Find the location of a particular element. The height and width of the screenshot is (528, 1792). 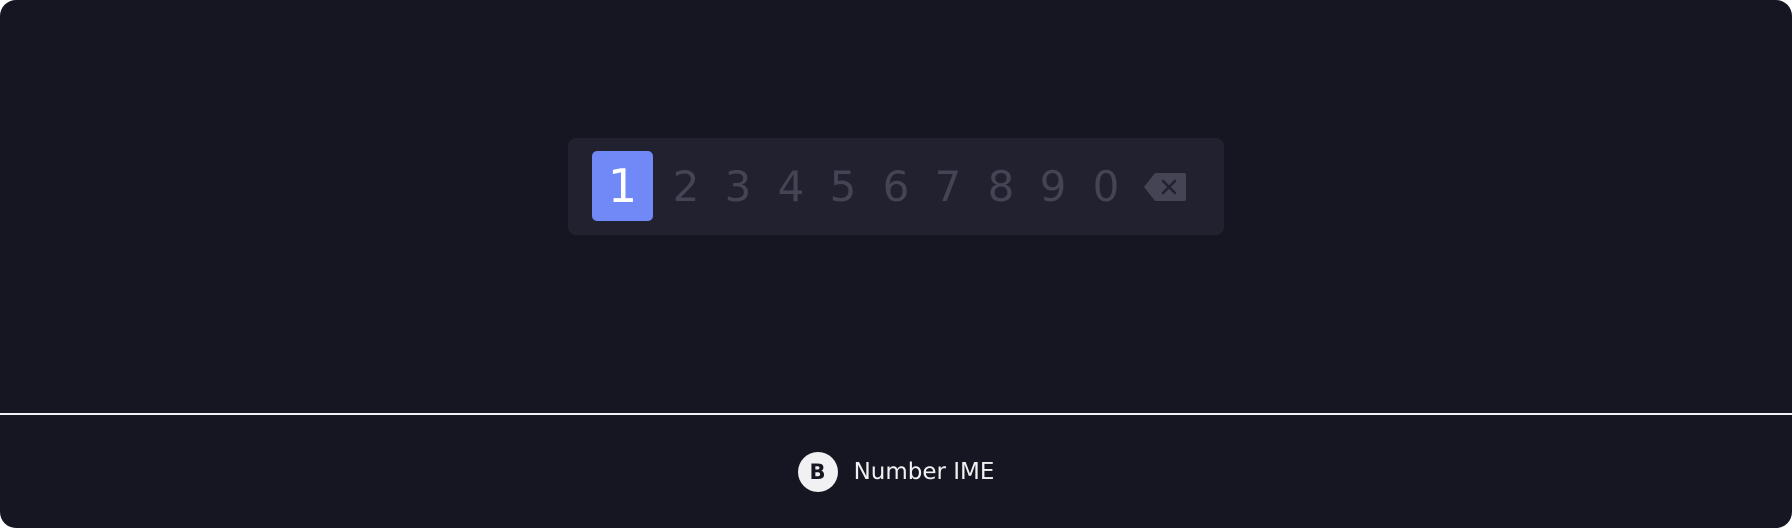

key-6: 6 is located at coordinates (896, 186).